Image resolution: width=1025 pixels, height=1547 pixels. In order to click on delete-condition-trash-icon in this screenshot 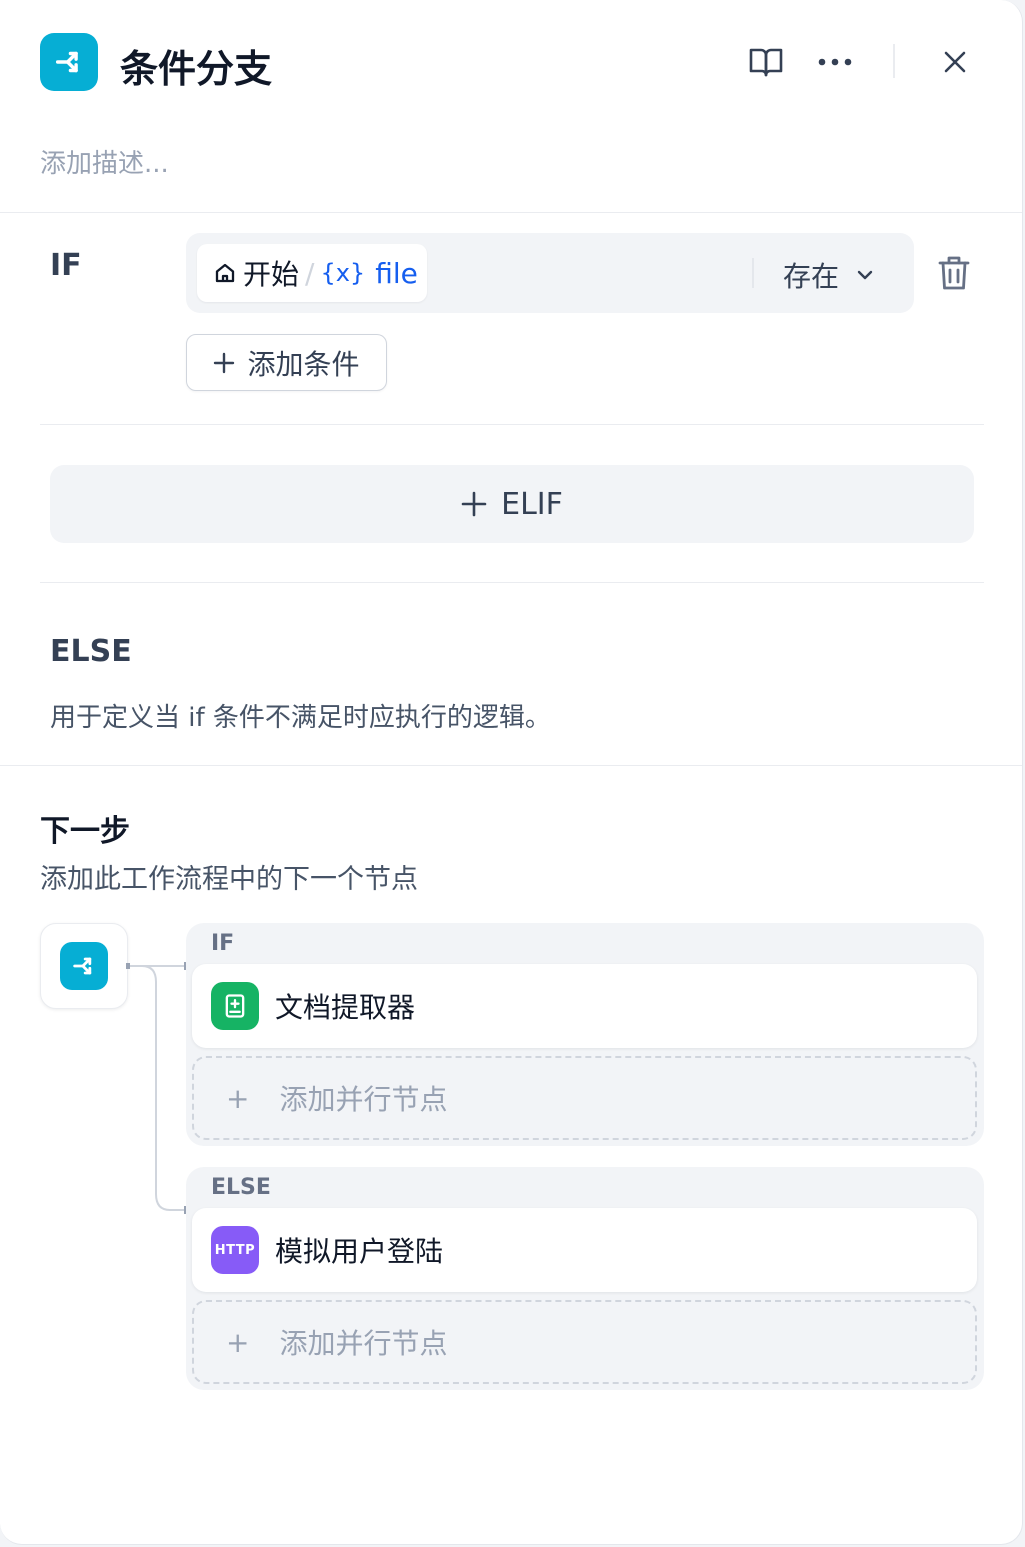, I will do `click(954, 273)`.